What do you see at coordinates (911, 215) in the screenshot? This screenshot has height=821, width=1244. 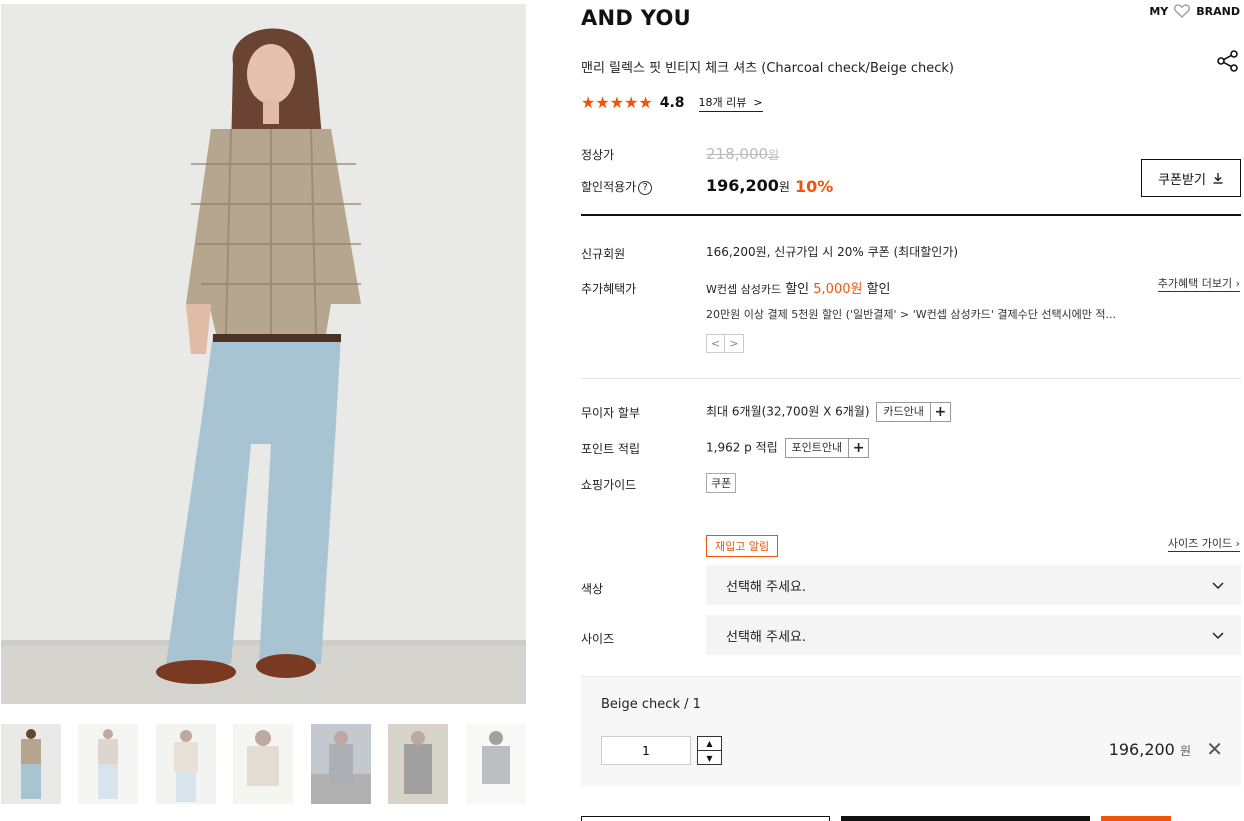 I see `price-divider` at bounding box center [911, 215].